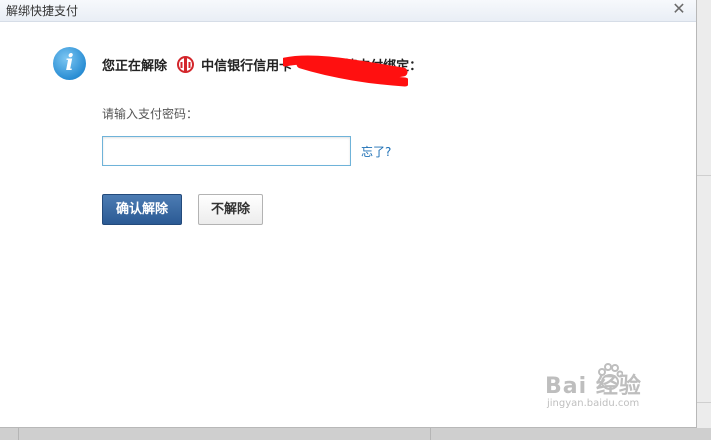 This screenshot has height=440, width=711. Describe the element at coordinates (185, 64) in the screenshot. I see `citic-bank-logo-icon` at that location.